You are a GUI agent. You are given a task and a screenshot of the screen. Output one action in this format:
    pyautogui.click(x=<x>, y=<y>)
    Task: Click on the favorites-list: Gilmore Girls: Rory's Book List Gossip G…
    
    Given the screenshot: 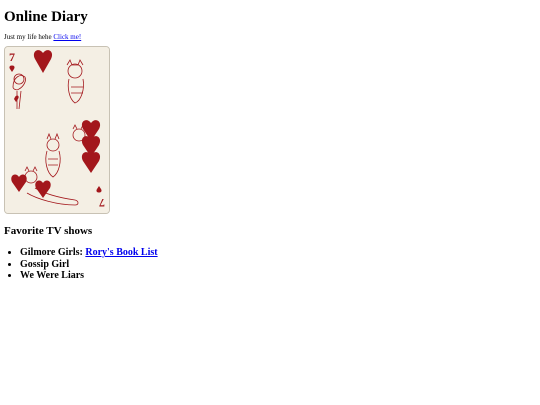 What is the action you would take?
    pyautogui.click(x=270, y=264)
    